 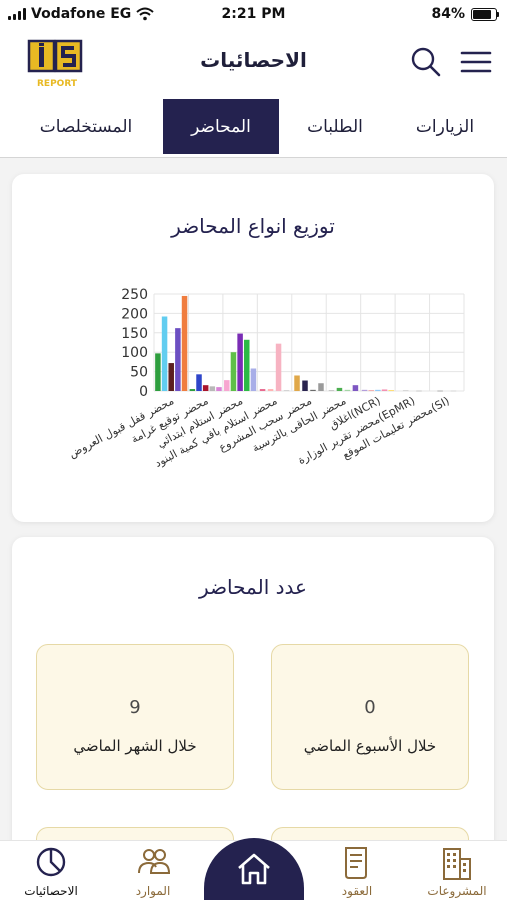 What do you see at coordinates (153, 891) in the screenshot?
I see `nav-label: الموارد` at bounding box center [153, 891].